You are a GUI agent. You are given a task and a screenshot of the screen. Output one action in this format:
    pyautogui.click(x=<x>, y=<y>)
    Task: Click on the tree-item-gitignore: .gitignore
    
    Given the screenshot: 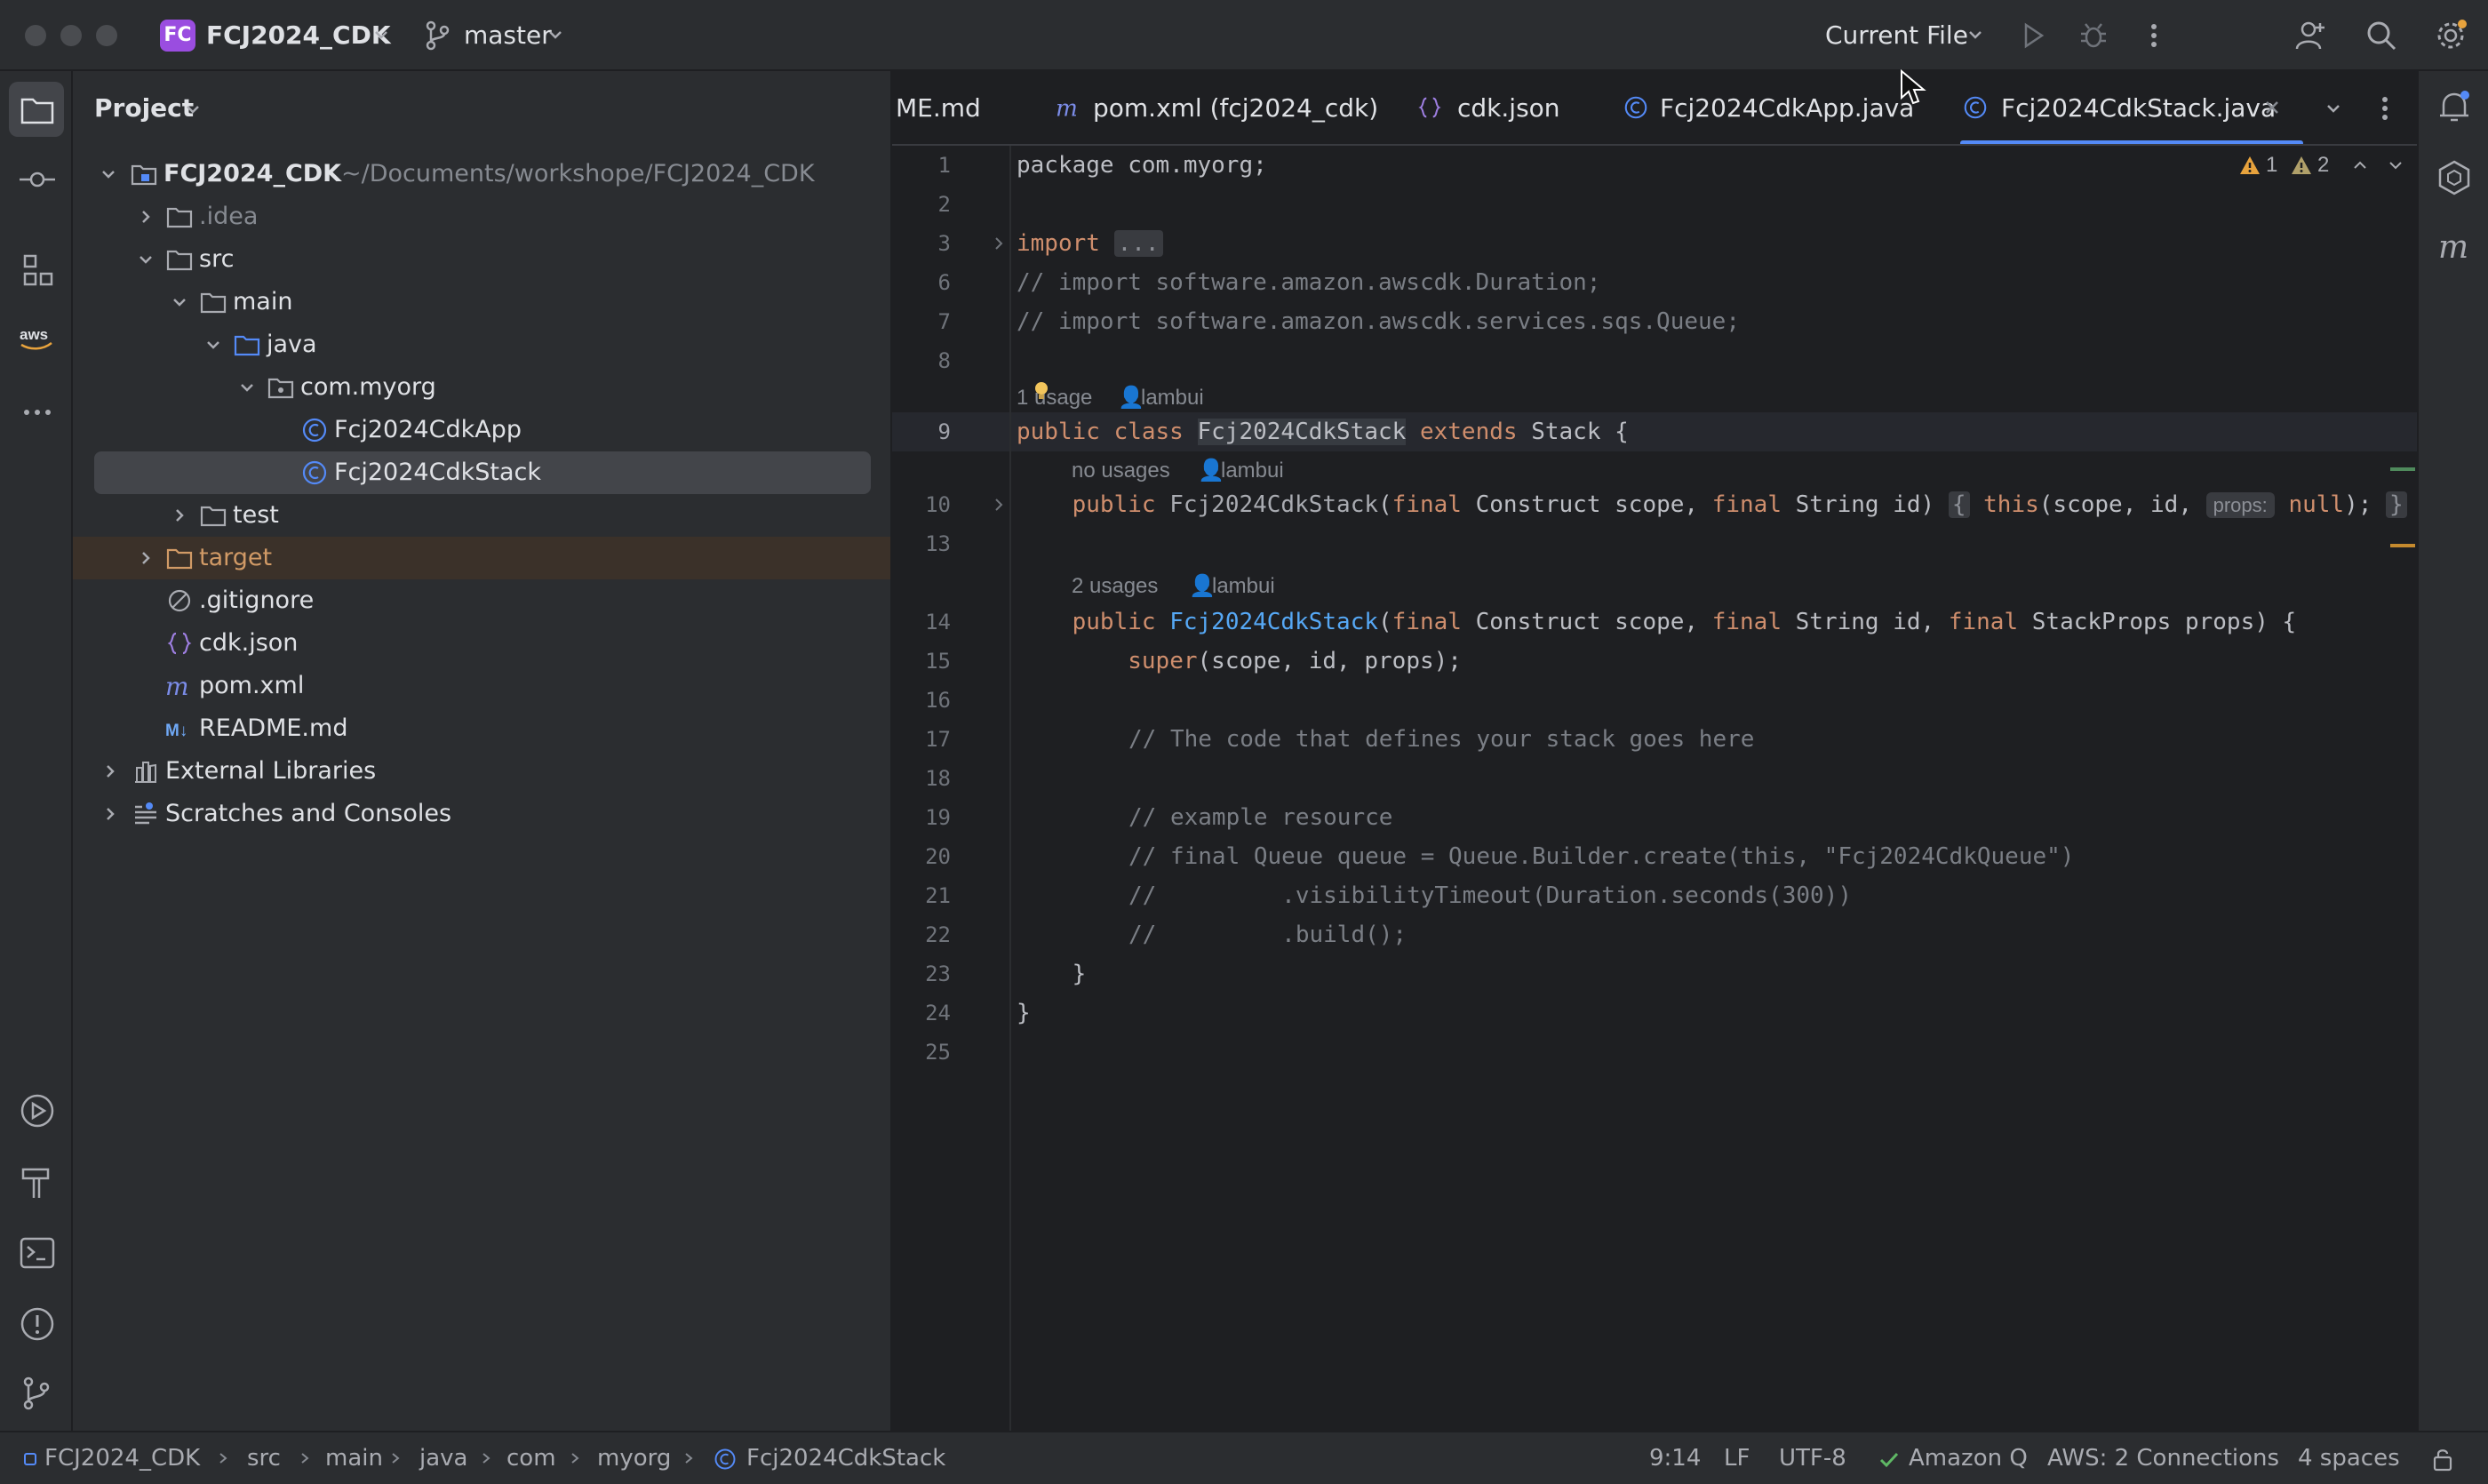 What is the action you would take?
    pyautogui.click(x=481, y=600)
    